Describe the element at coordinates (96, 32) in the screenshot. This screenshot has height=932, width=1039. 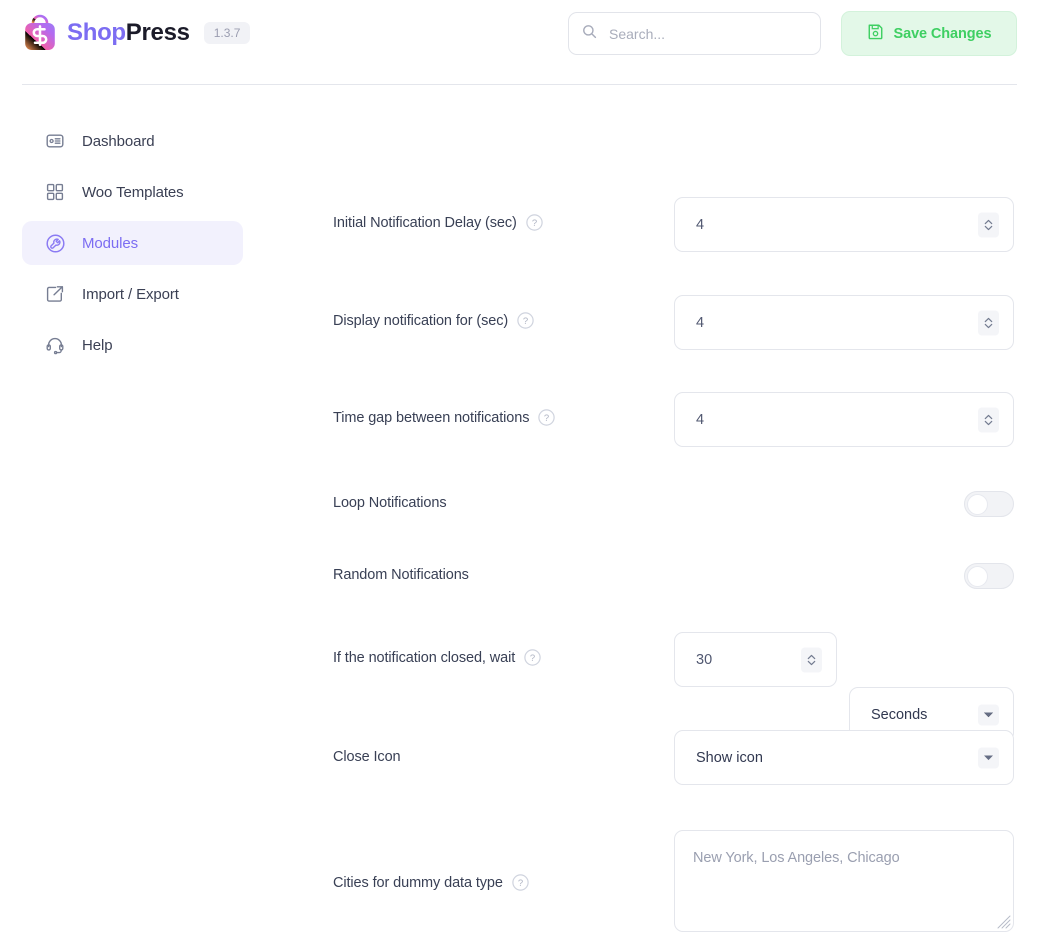
I see `brand-name-shop: Shop` at that location.